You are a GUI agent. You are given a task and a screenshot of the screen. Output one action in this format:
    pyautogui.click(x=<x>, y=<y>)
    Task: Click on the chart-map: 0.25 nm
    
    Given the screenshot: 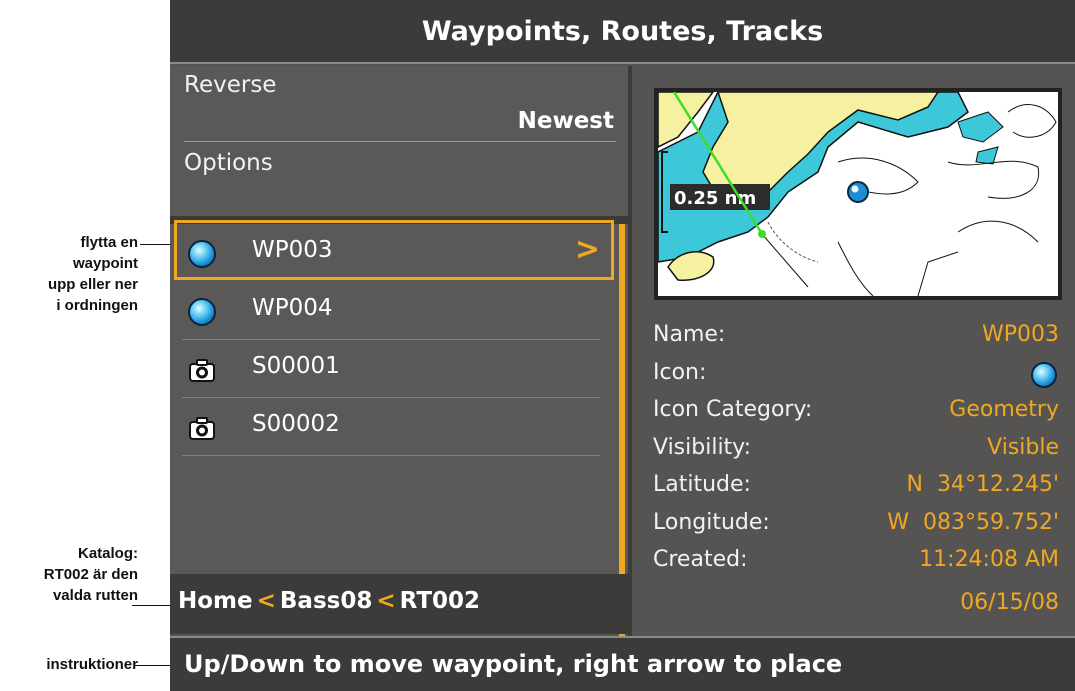 What is the action you would take?
    pyautogui.click(x=858, y=194)
    